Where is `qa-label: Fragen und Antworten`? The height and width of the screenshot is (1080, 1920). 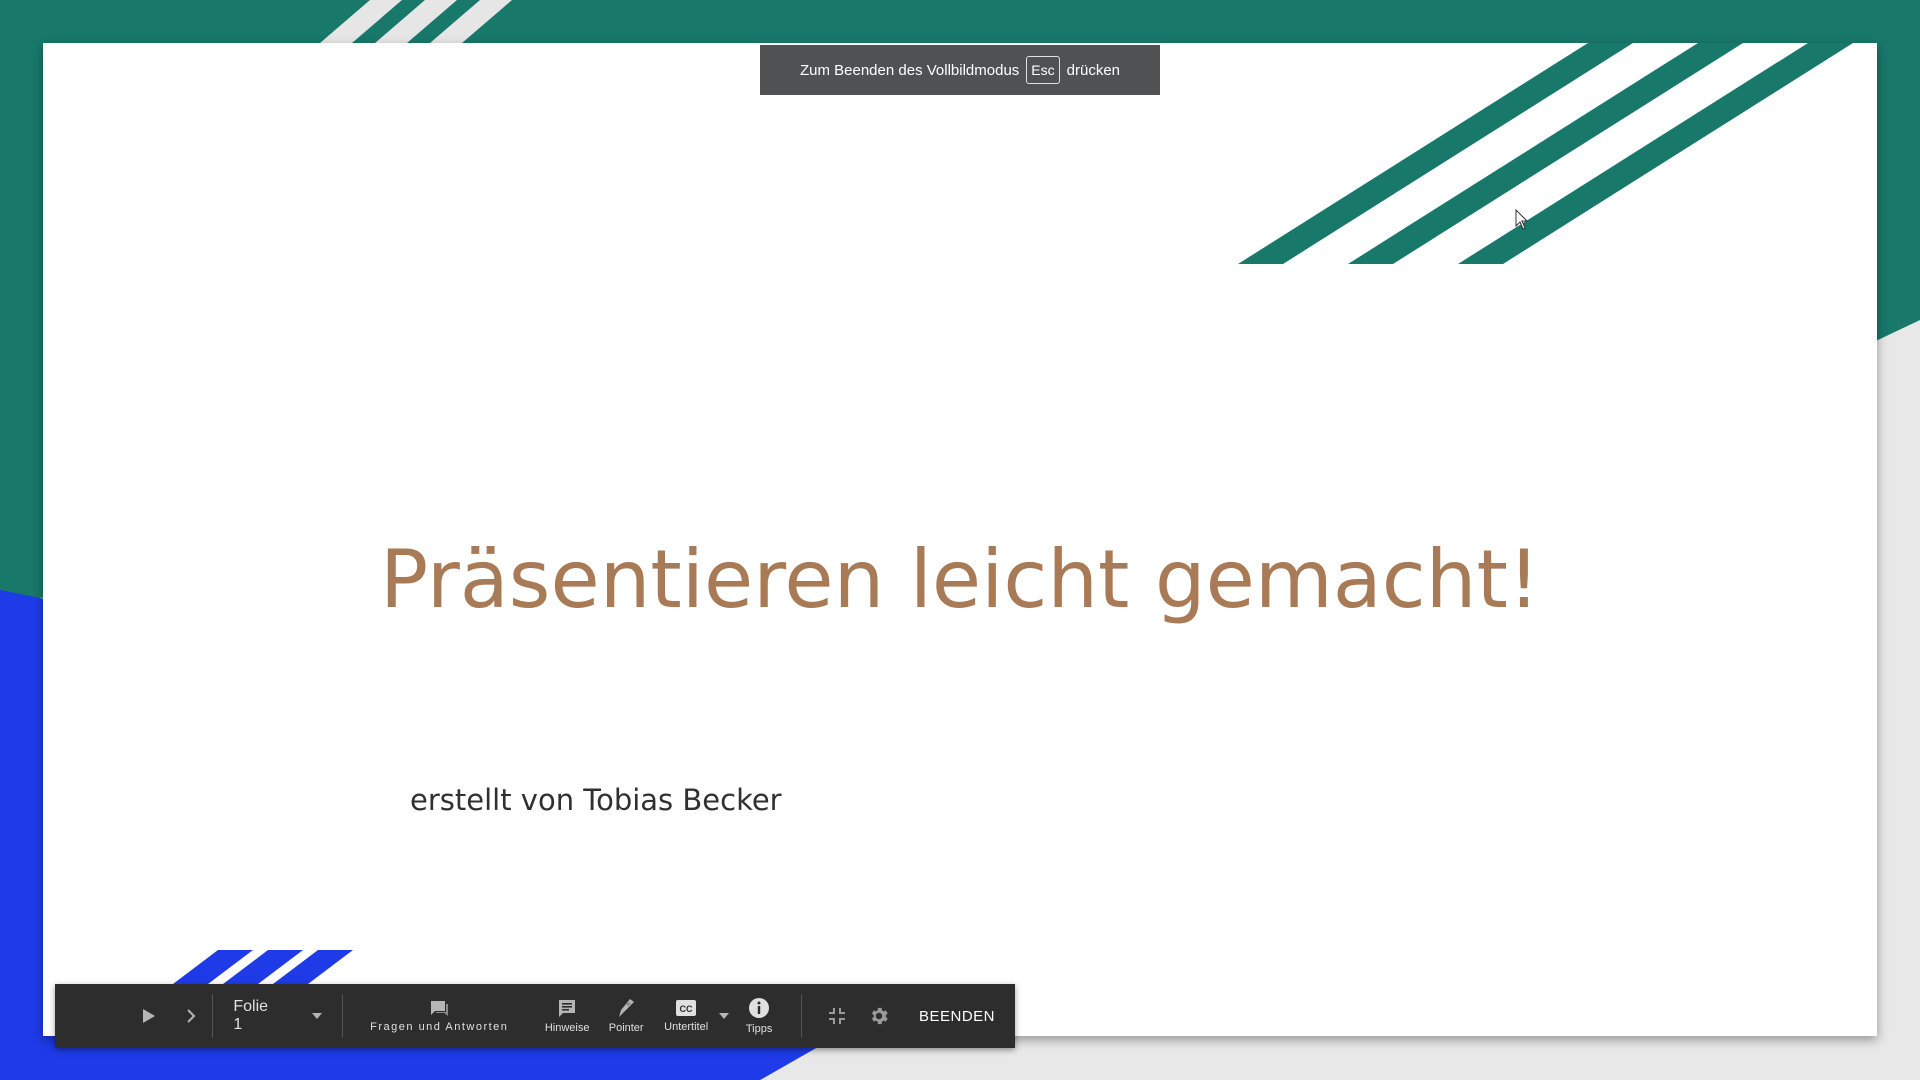
qa-label: Fragen und Antworten is located at coordinates (439, 1027).